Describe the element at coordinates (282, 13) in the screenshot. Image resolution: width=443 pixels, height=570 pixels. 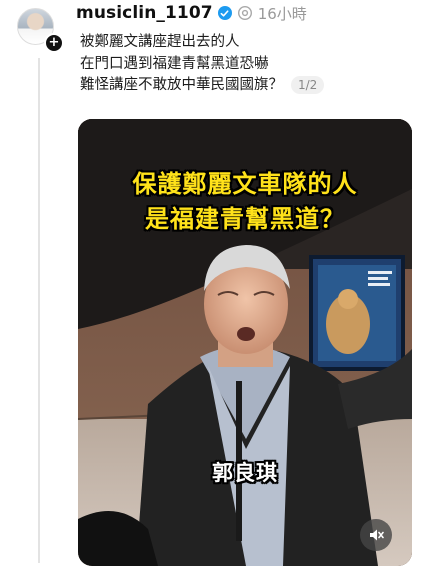
I see `post-timestamp: 16小時` at that location.